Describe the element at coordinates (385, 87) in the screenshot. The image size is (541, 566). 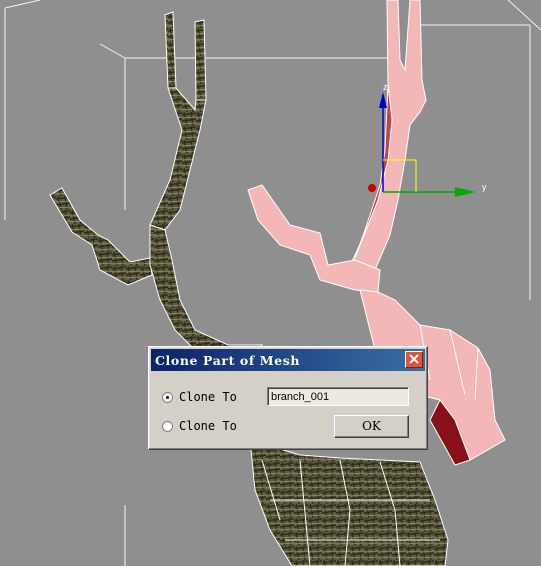
I see `gizmo-z-label: z` at that location.